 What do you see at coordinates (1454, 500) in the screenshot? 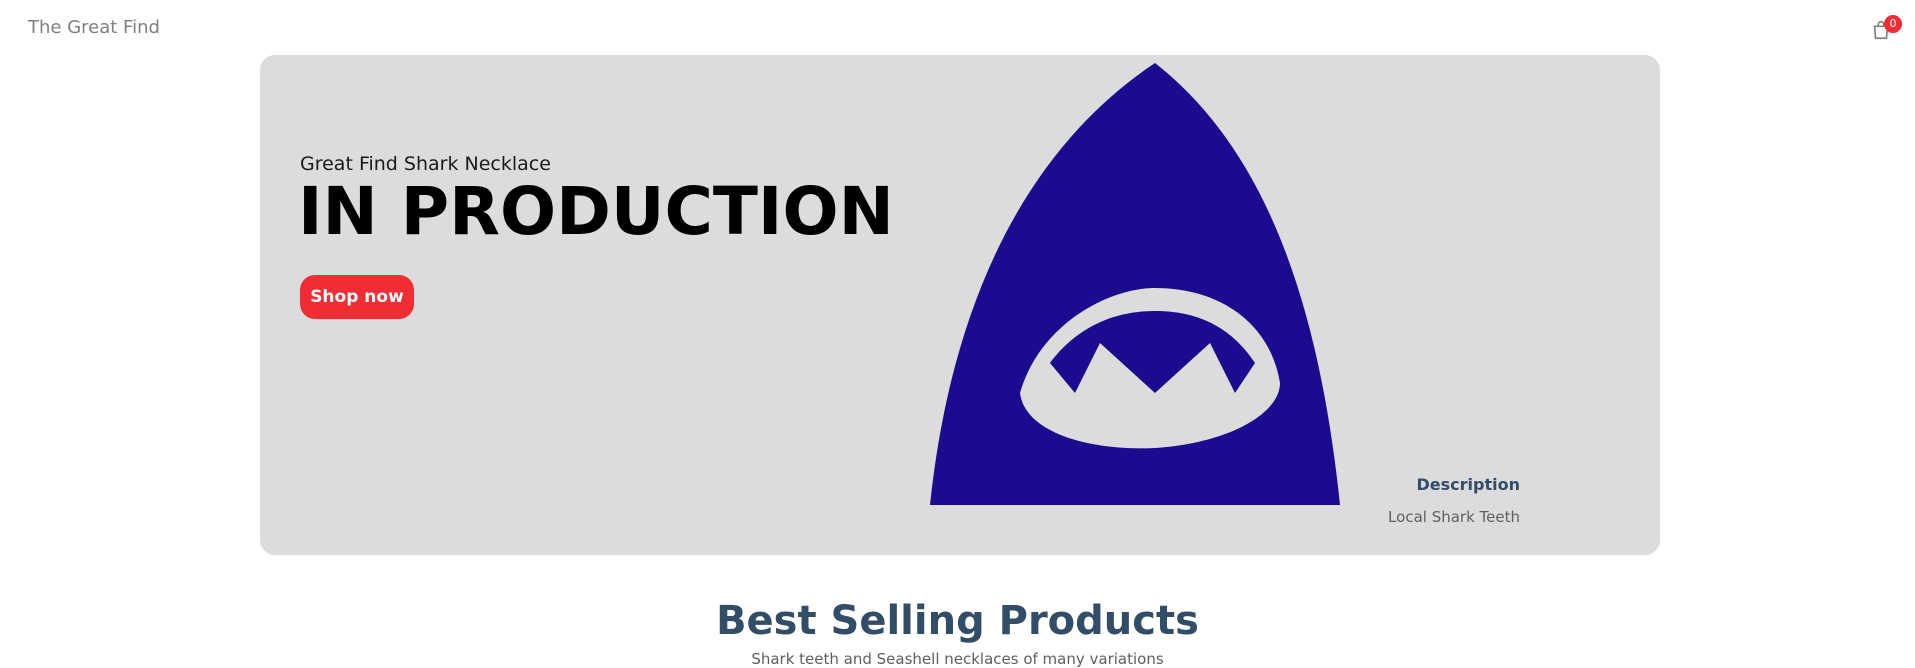
I see `description-block: Description Local Shark Teeth` at bounding box center [1454, 500].